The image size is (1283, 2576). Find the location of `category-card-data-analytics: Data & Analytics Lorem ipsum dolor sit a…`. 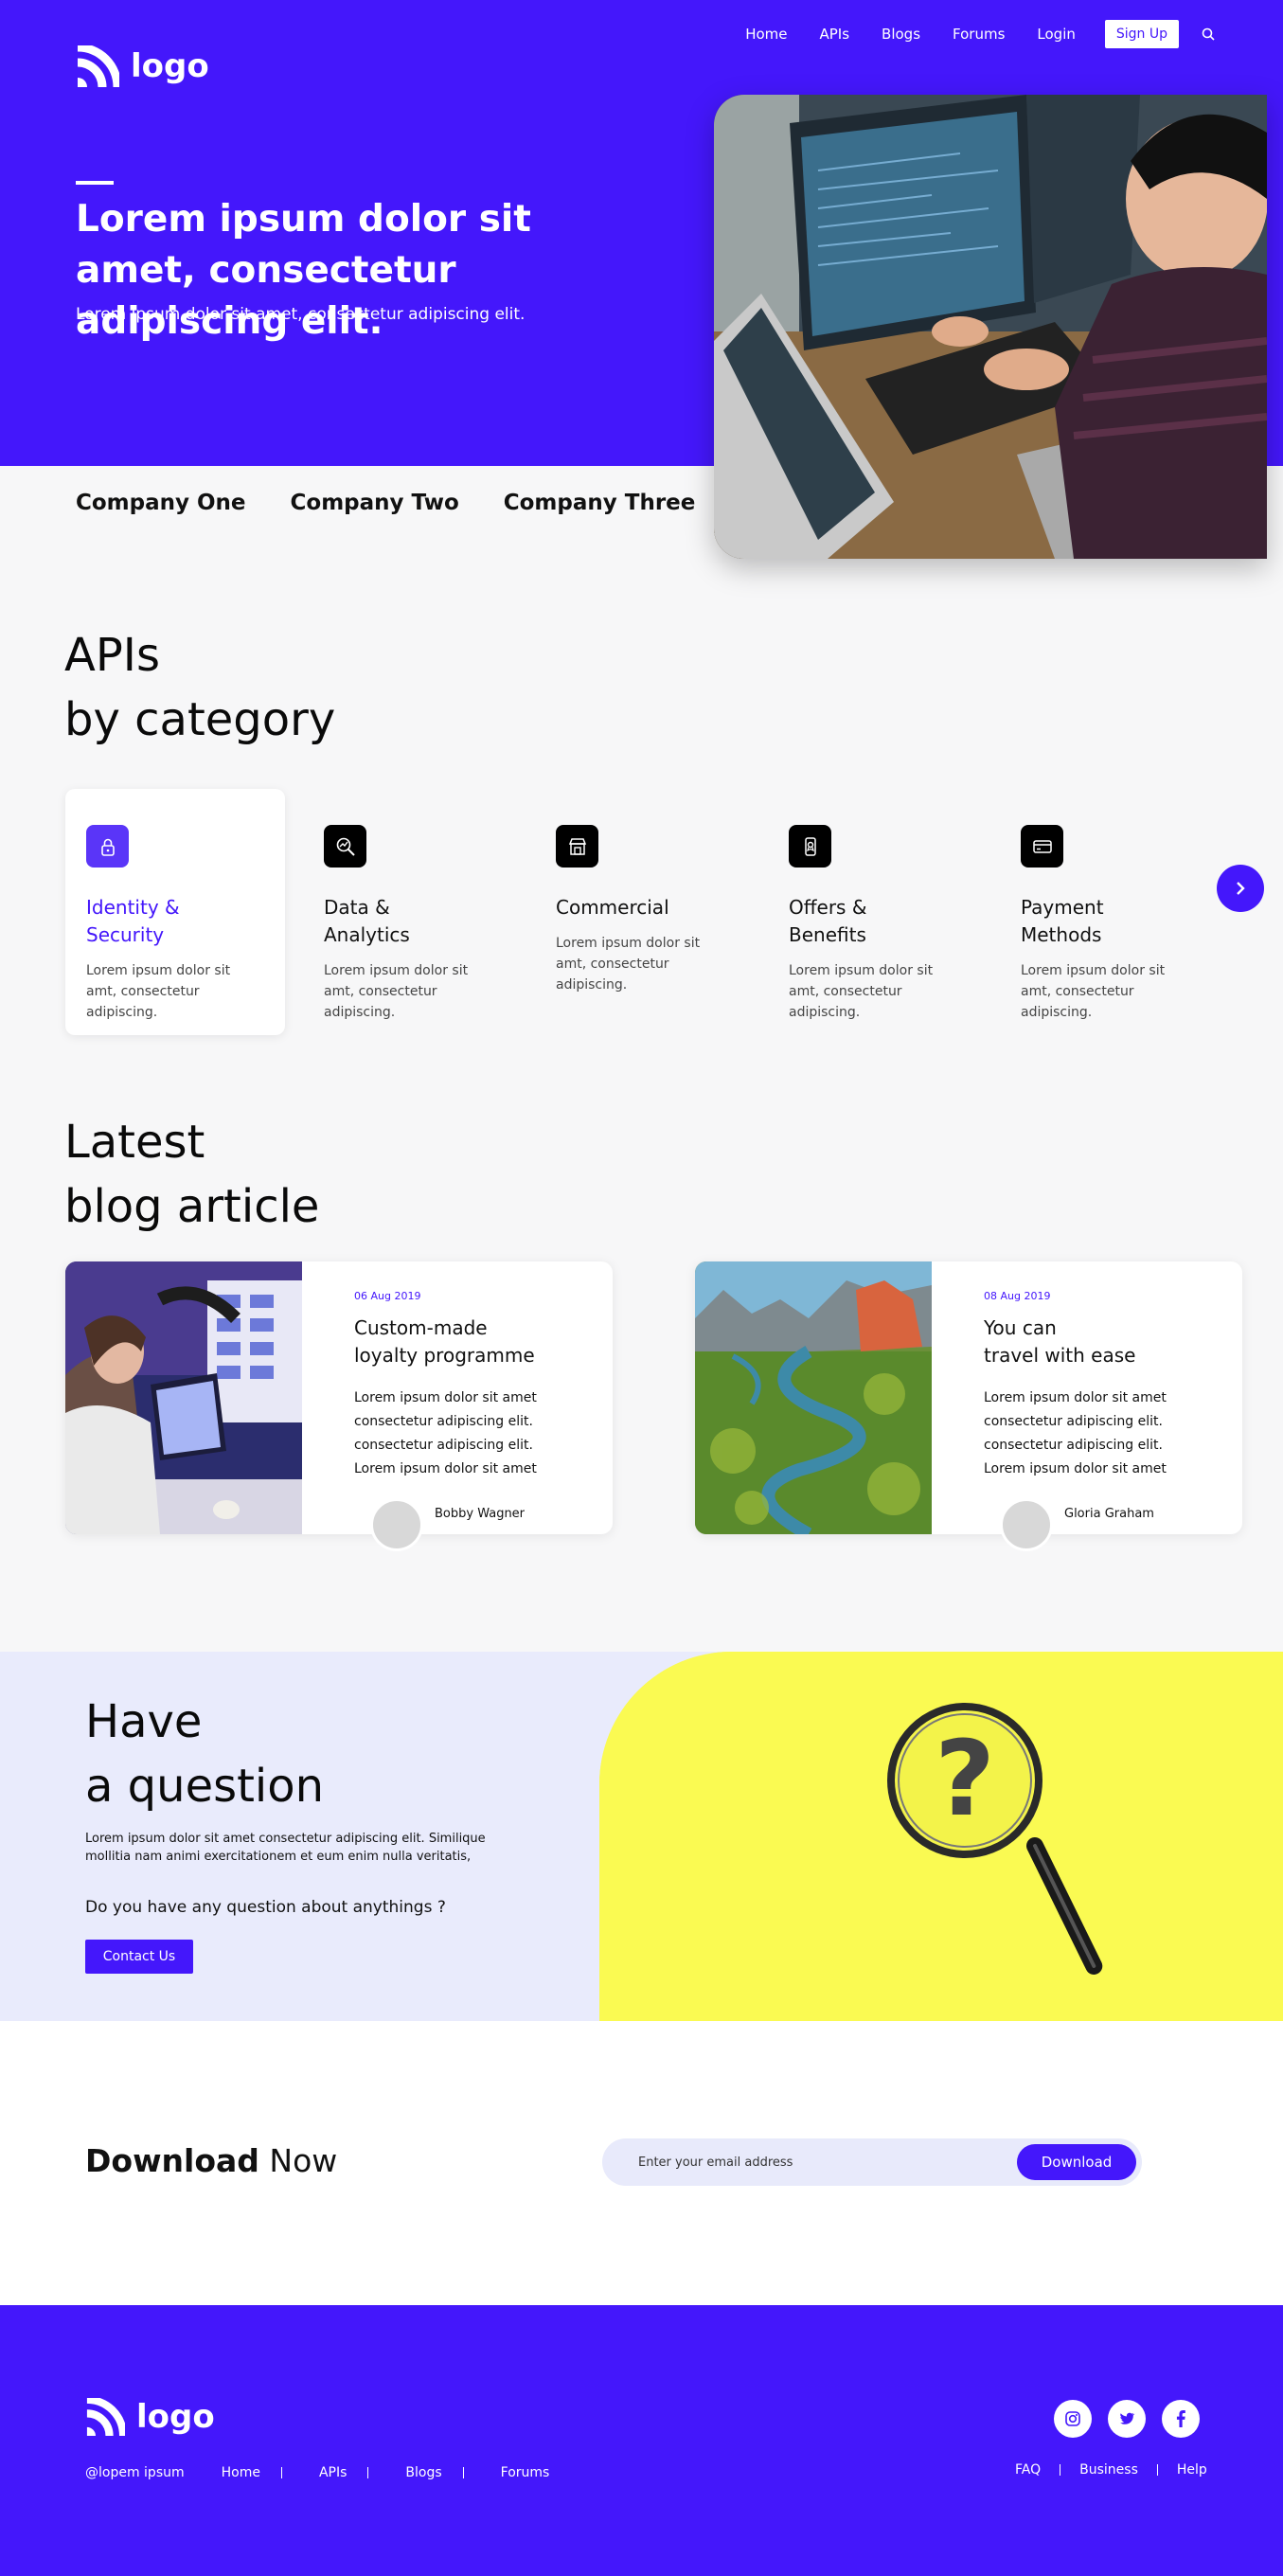

category-card-data-analytics: Data & Analytics Lorem ipsum dolor sit a… is located at coordinates (413, 912).